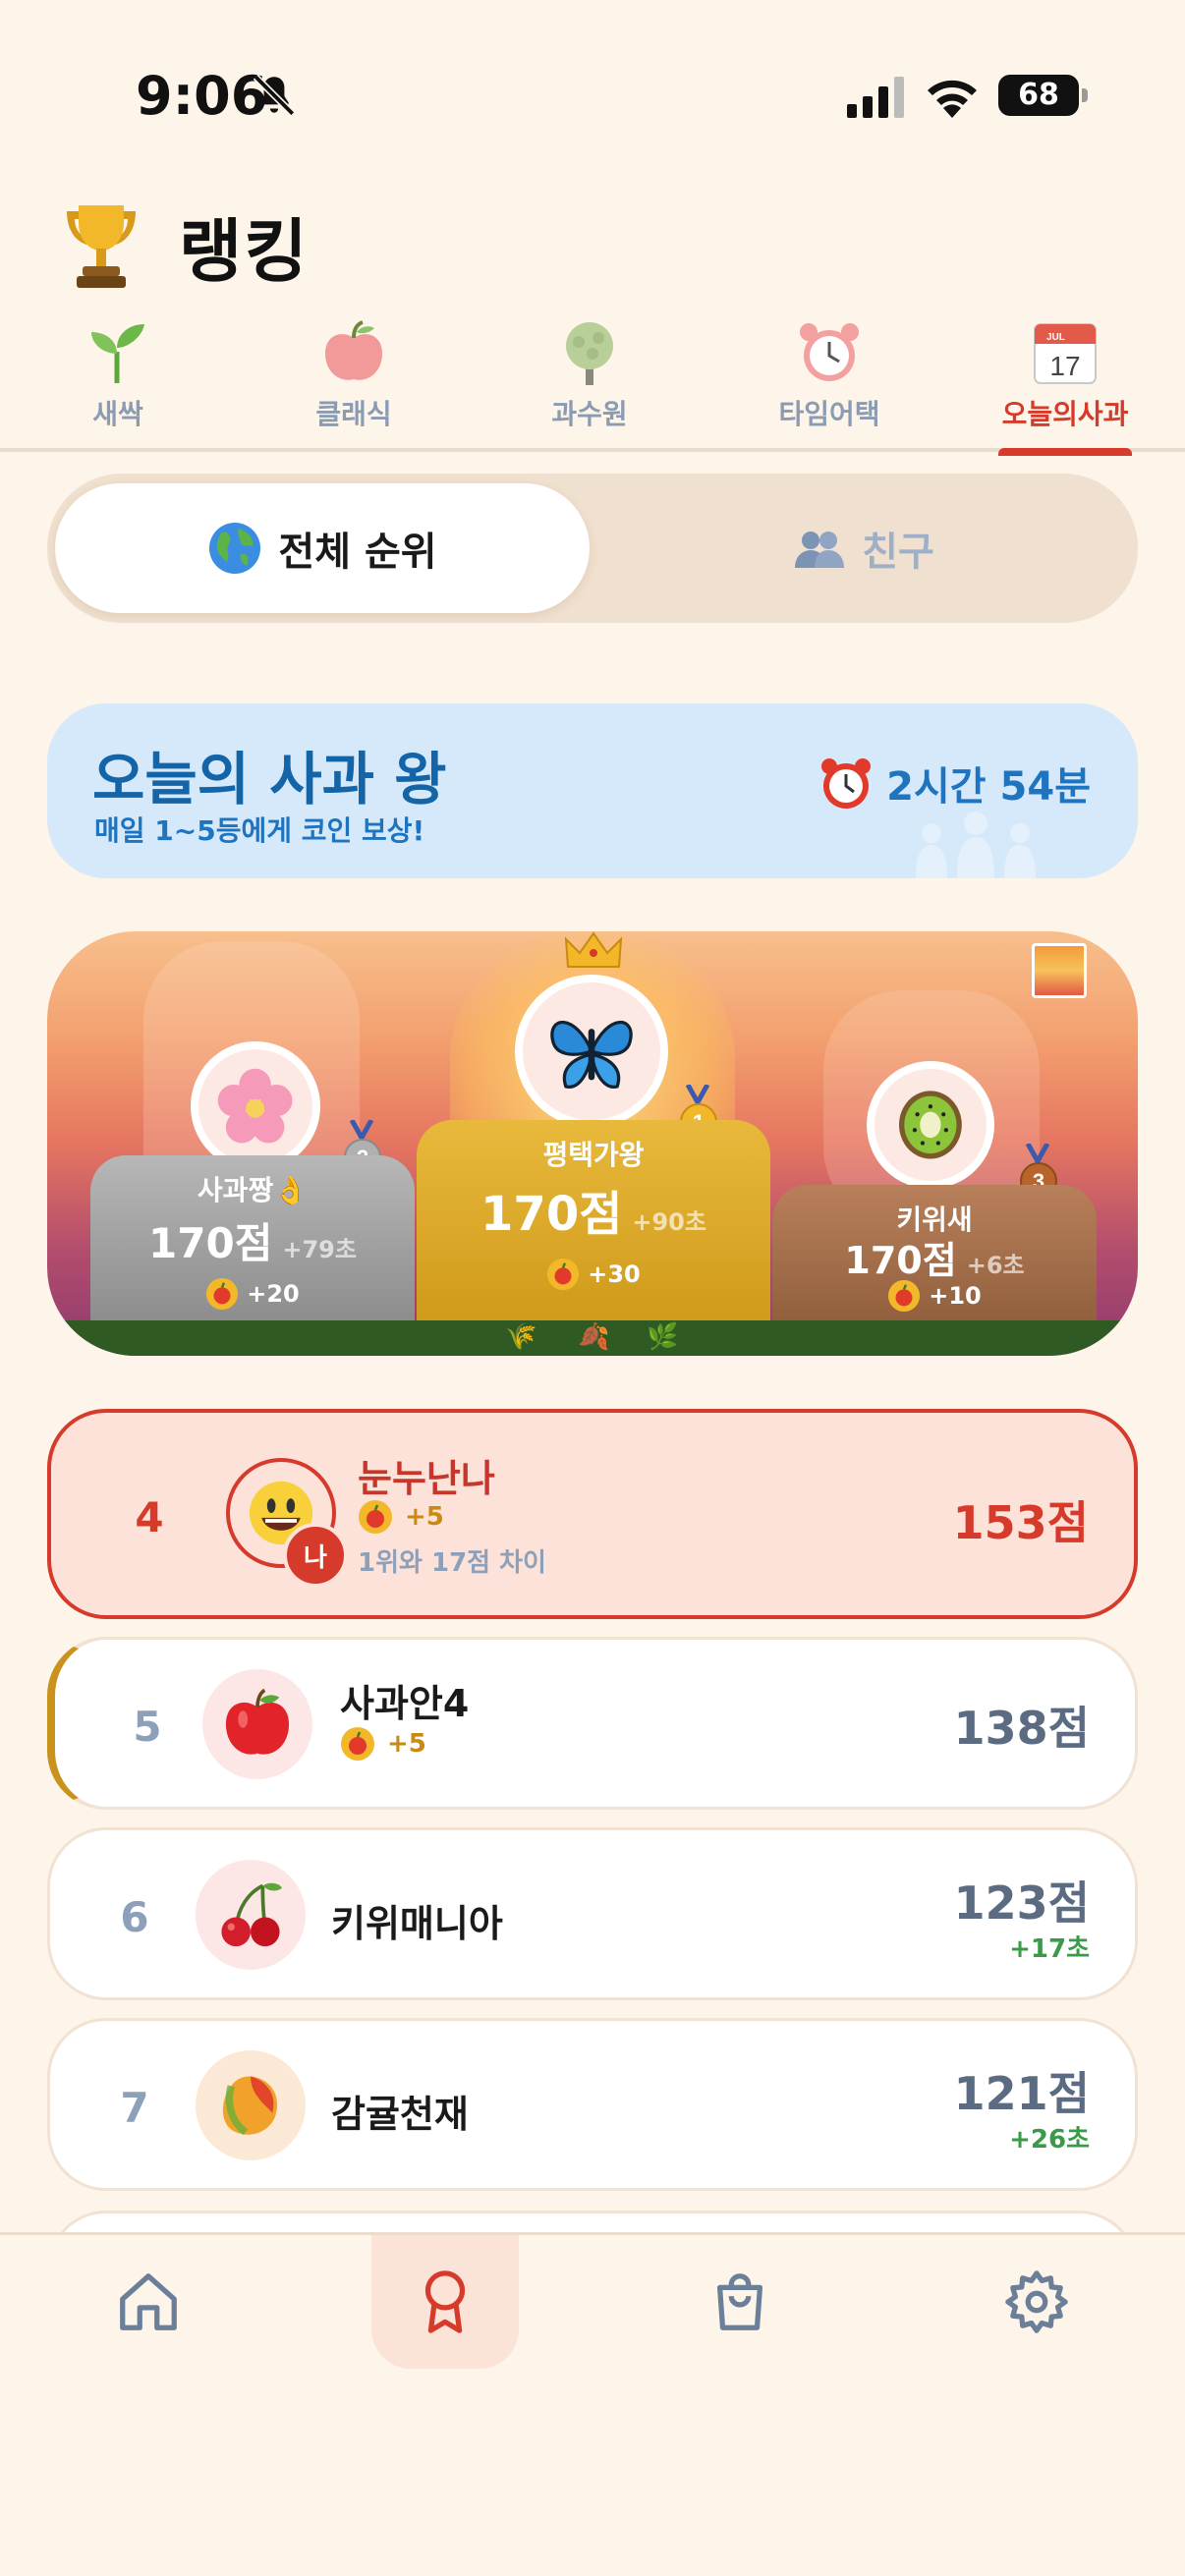  I want to click on tree-icon, so click(590, 353).